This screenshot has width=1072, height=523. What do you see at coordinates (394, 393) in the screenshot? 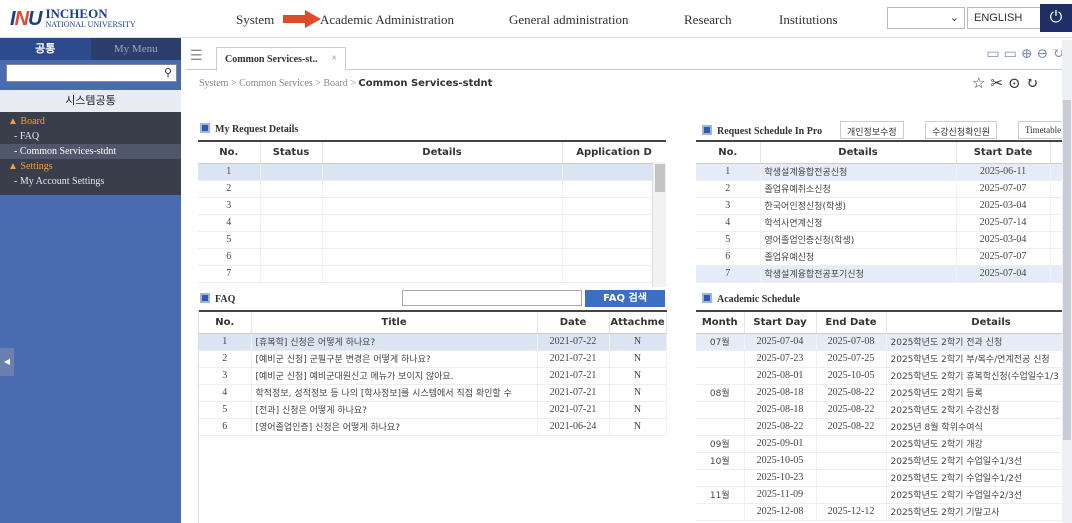
I see `cell-title: 학적정보, 성적정보 등 나의 [학사정보]를 시스템에서 직접 확인할 수` at bounding box center [394, 393].